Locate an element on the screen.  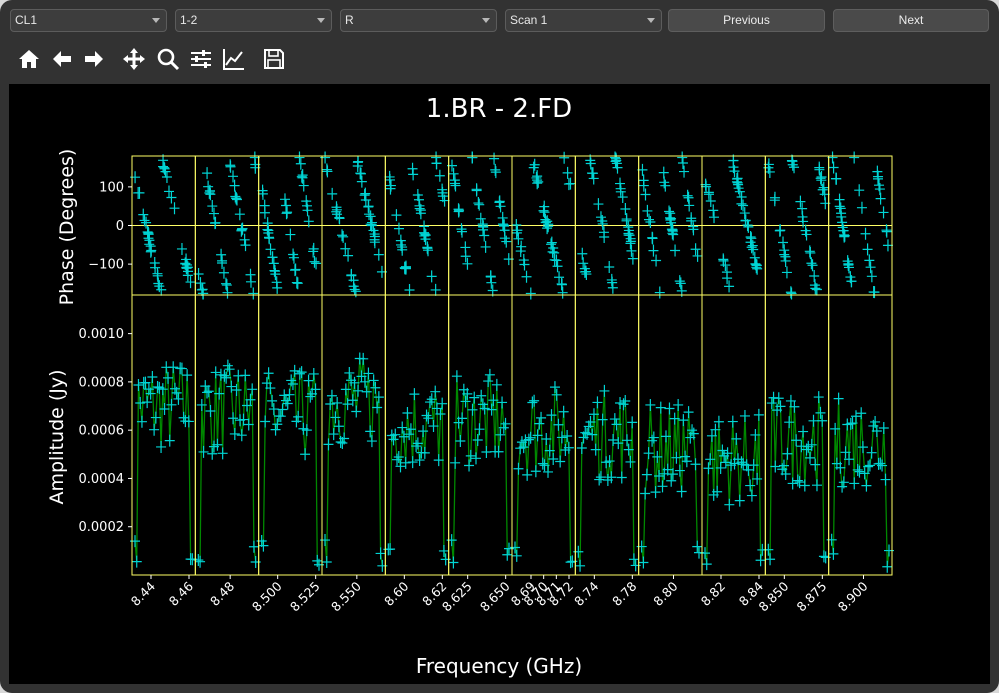
baseline-combo: 1-2 is located at coordinates (253, 20).